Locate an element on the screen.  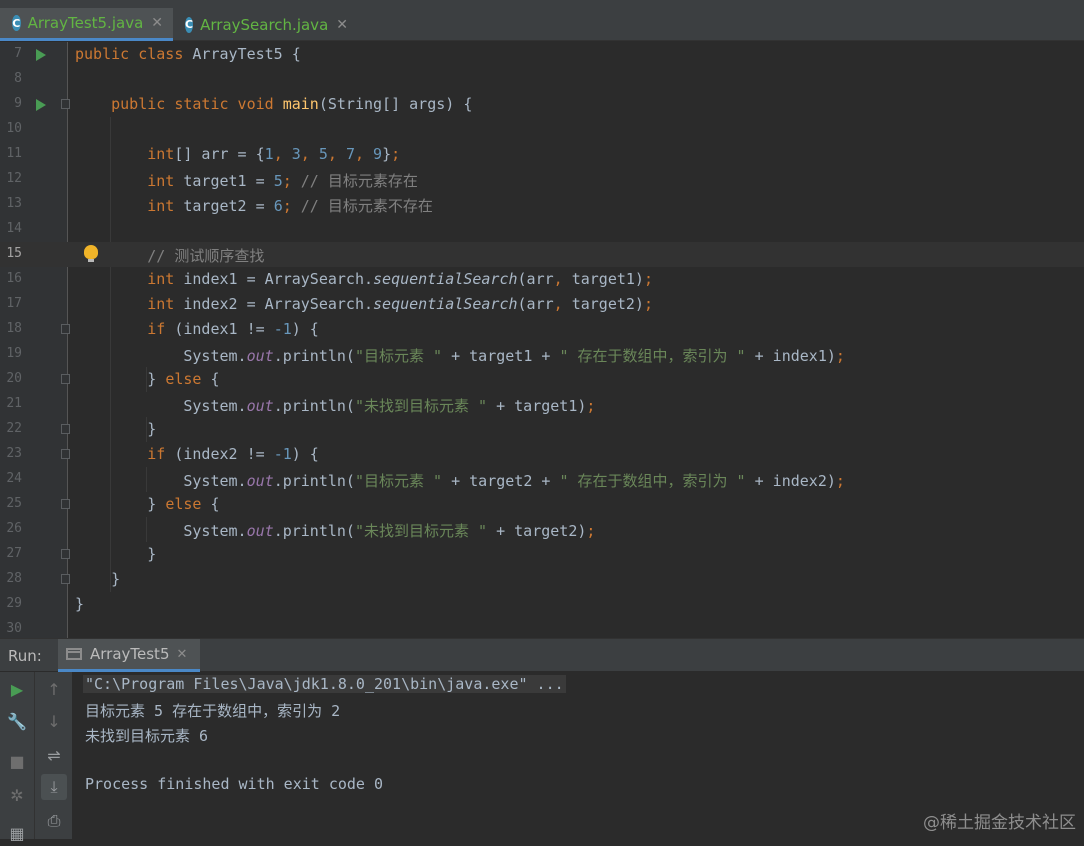
code-token: main is located at coordinates (300, 104).